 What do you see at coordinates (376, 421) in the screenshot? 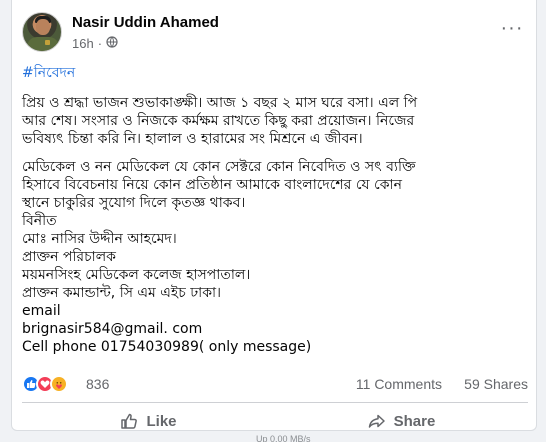
I see `share-icon` at bounding box center [376, 421].